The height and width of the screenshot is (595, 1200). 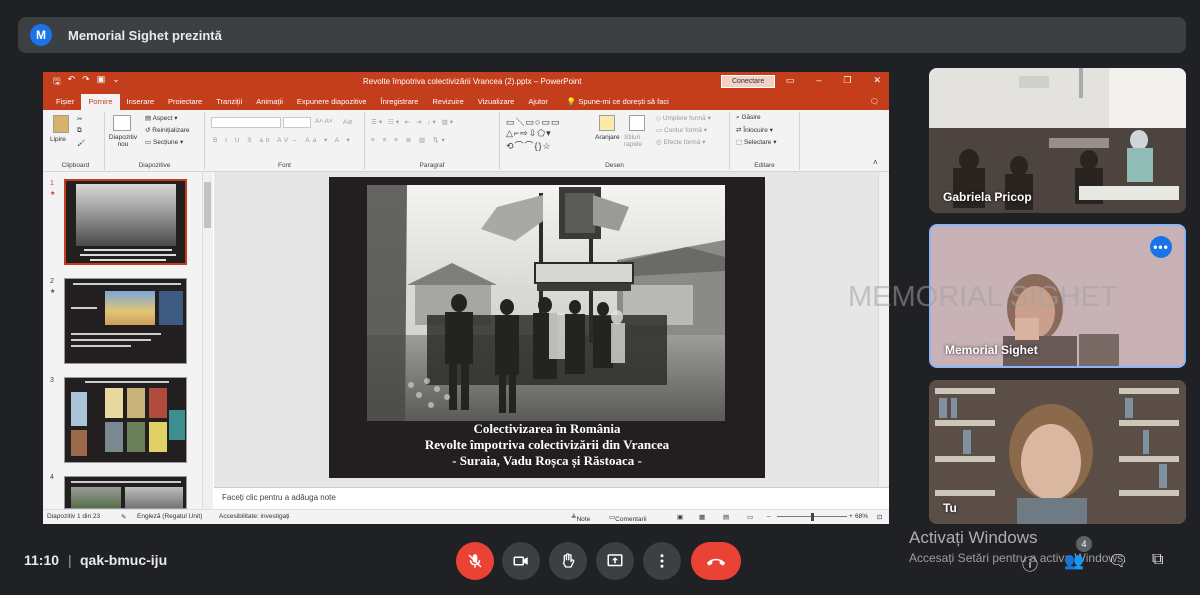 I want to click on minimize-icon: –, so click(x=818, y=80).